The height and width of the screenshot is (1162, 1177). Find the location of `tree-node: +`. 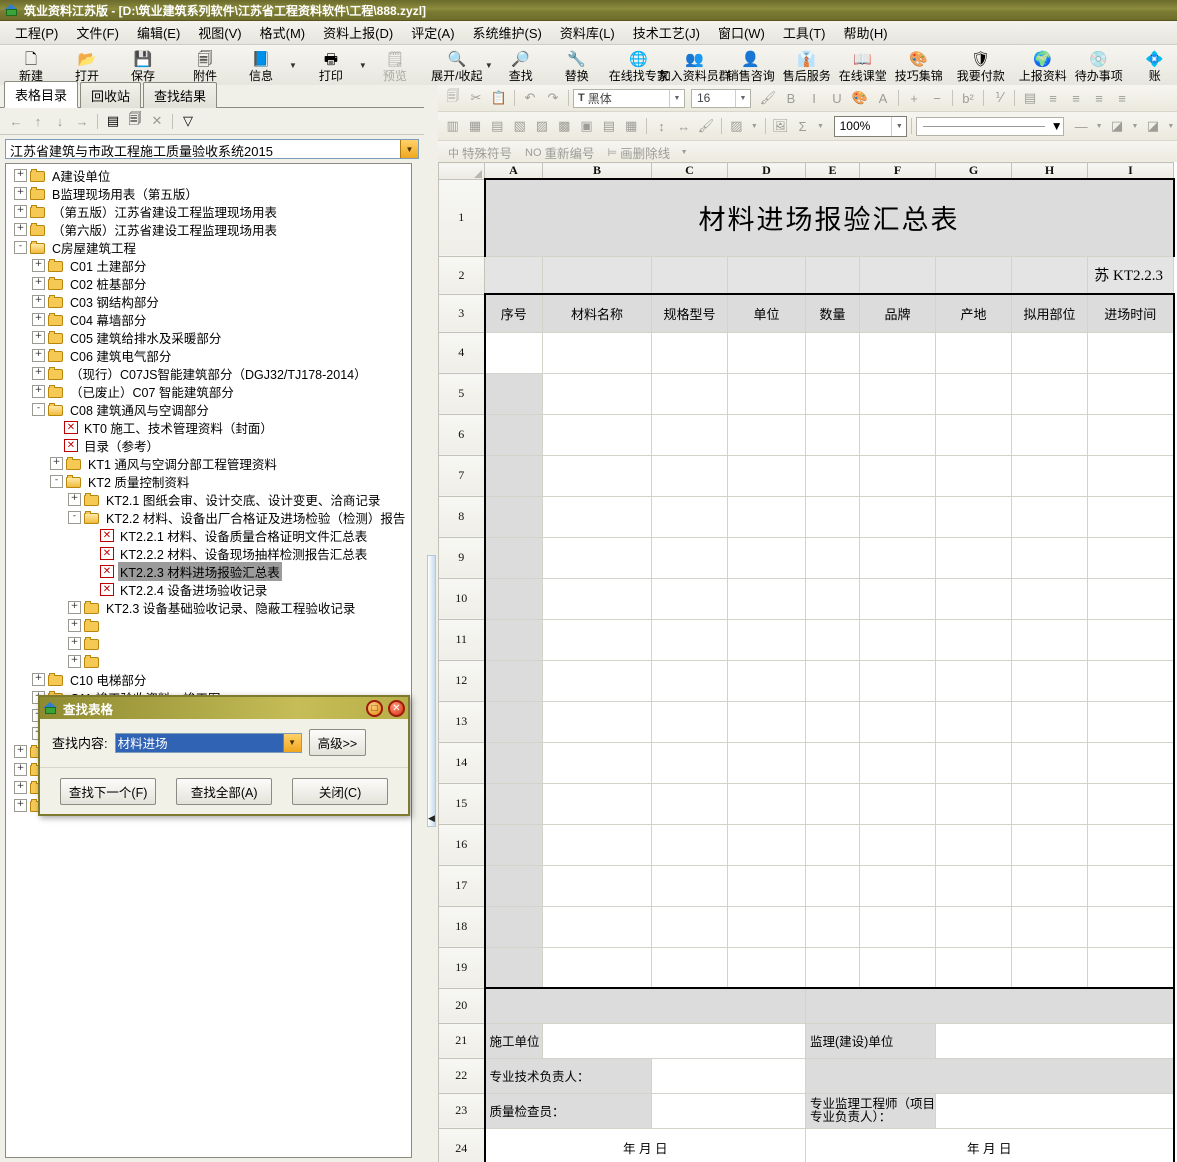

tree-node: + is located at coordinates (209, 643).